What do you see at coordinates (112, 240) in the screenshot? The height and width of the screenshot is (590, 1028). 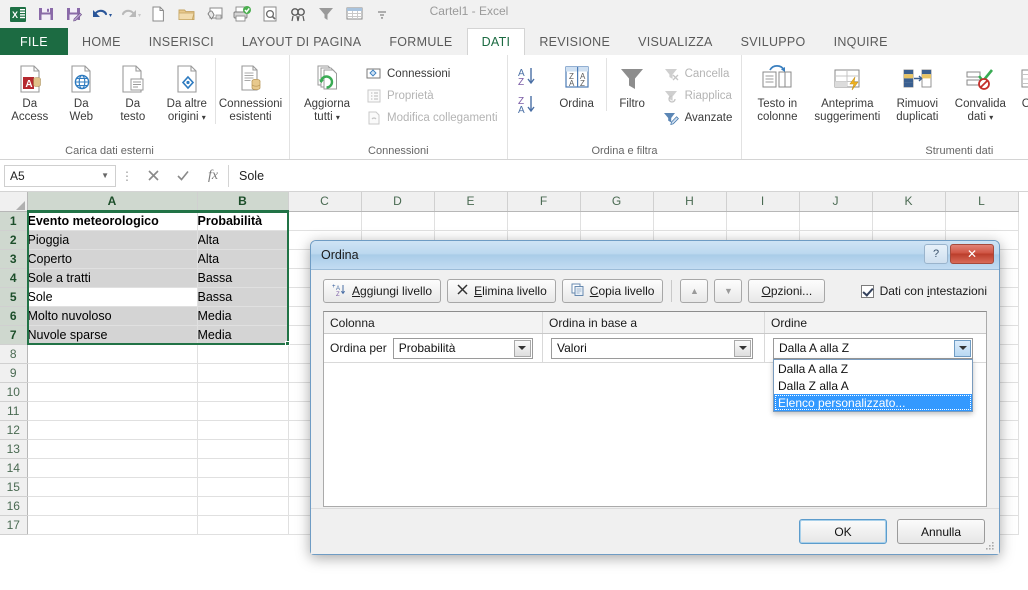 I see `cell-a2: Pioggia` at bounding box center [112, 240].